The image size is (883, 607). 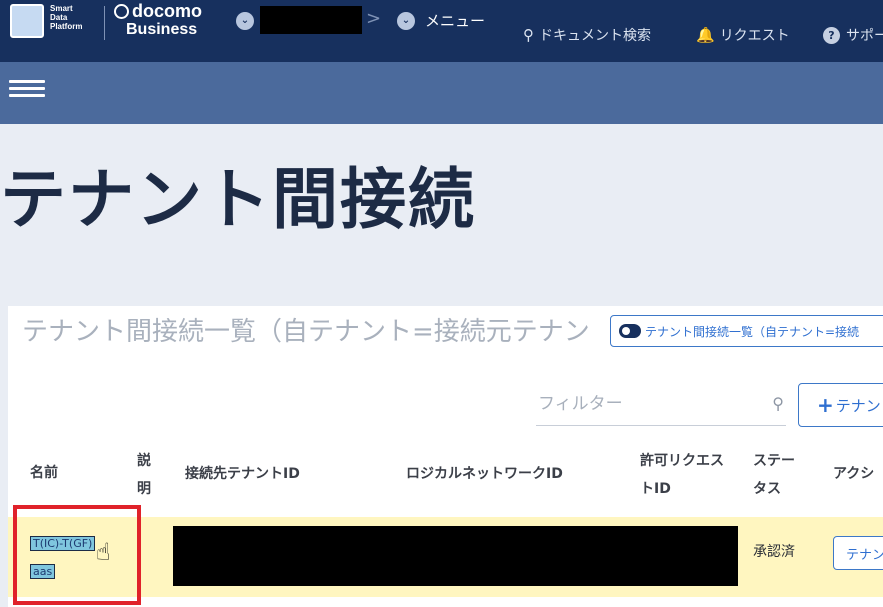 What do you see at coordinates (484, 474) in the screenshot?
I see `column-header-logical-network-id: ロジカルネットワークID` at bounding box center [484, 474].